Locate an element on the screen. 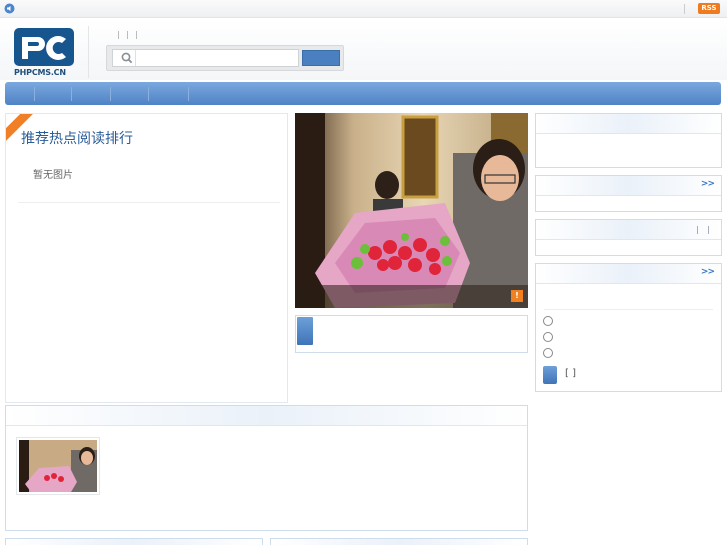 This screenshot has height=545, width=727. top-bar: RSS is located at coordinates (363, 9).